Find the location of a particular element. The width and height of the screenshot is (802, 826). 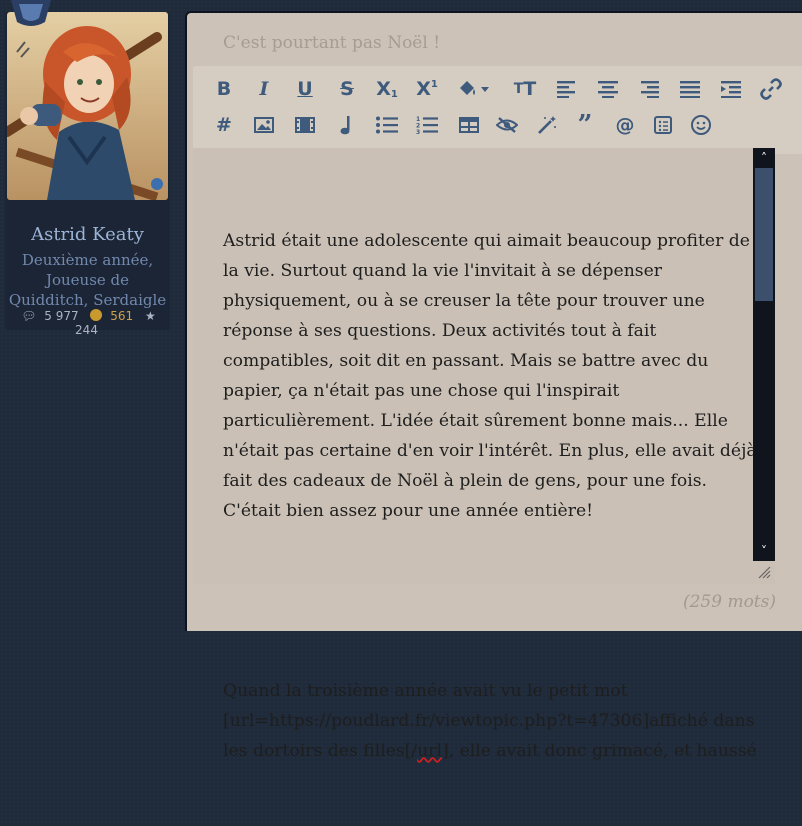

author-name: Astrid Keaty is located at coordinates (87, 234).